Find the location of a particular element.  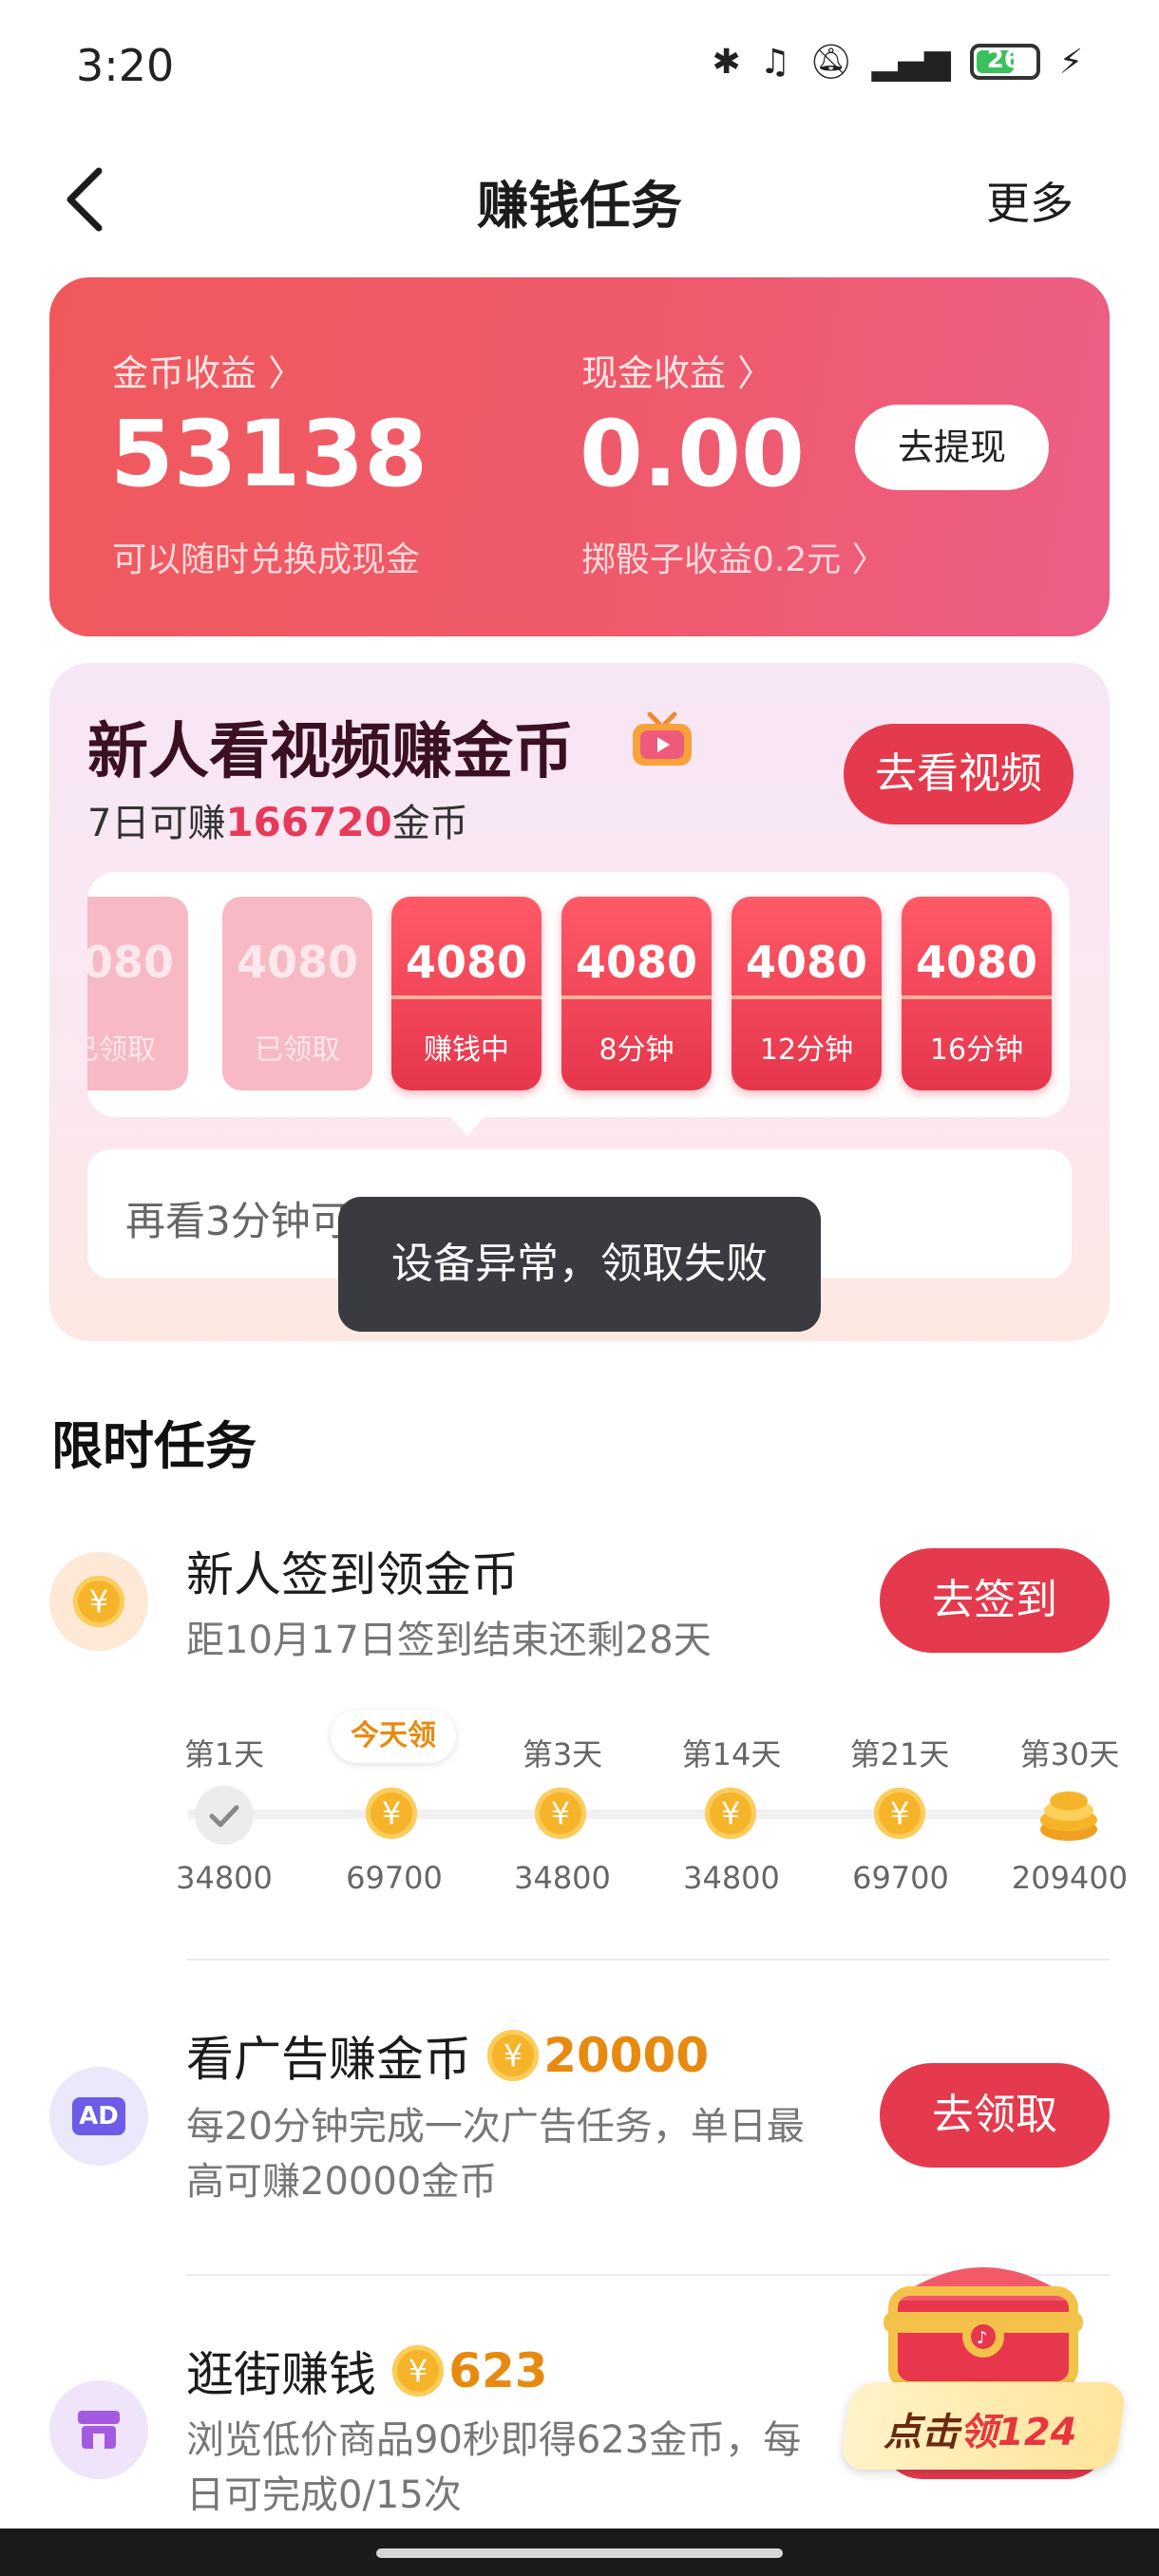

treasure-chest-icon: ♪ is located at coordinates (983, 2315).